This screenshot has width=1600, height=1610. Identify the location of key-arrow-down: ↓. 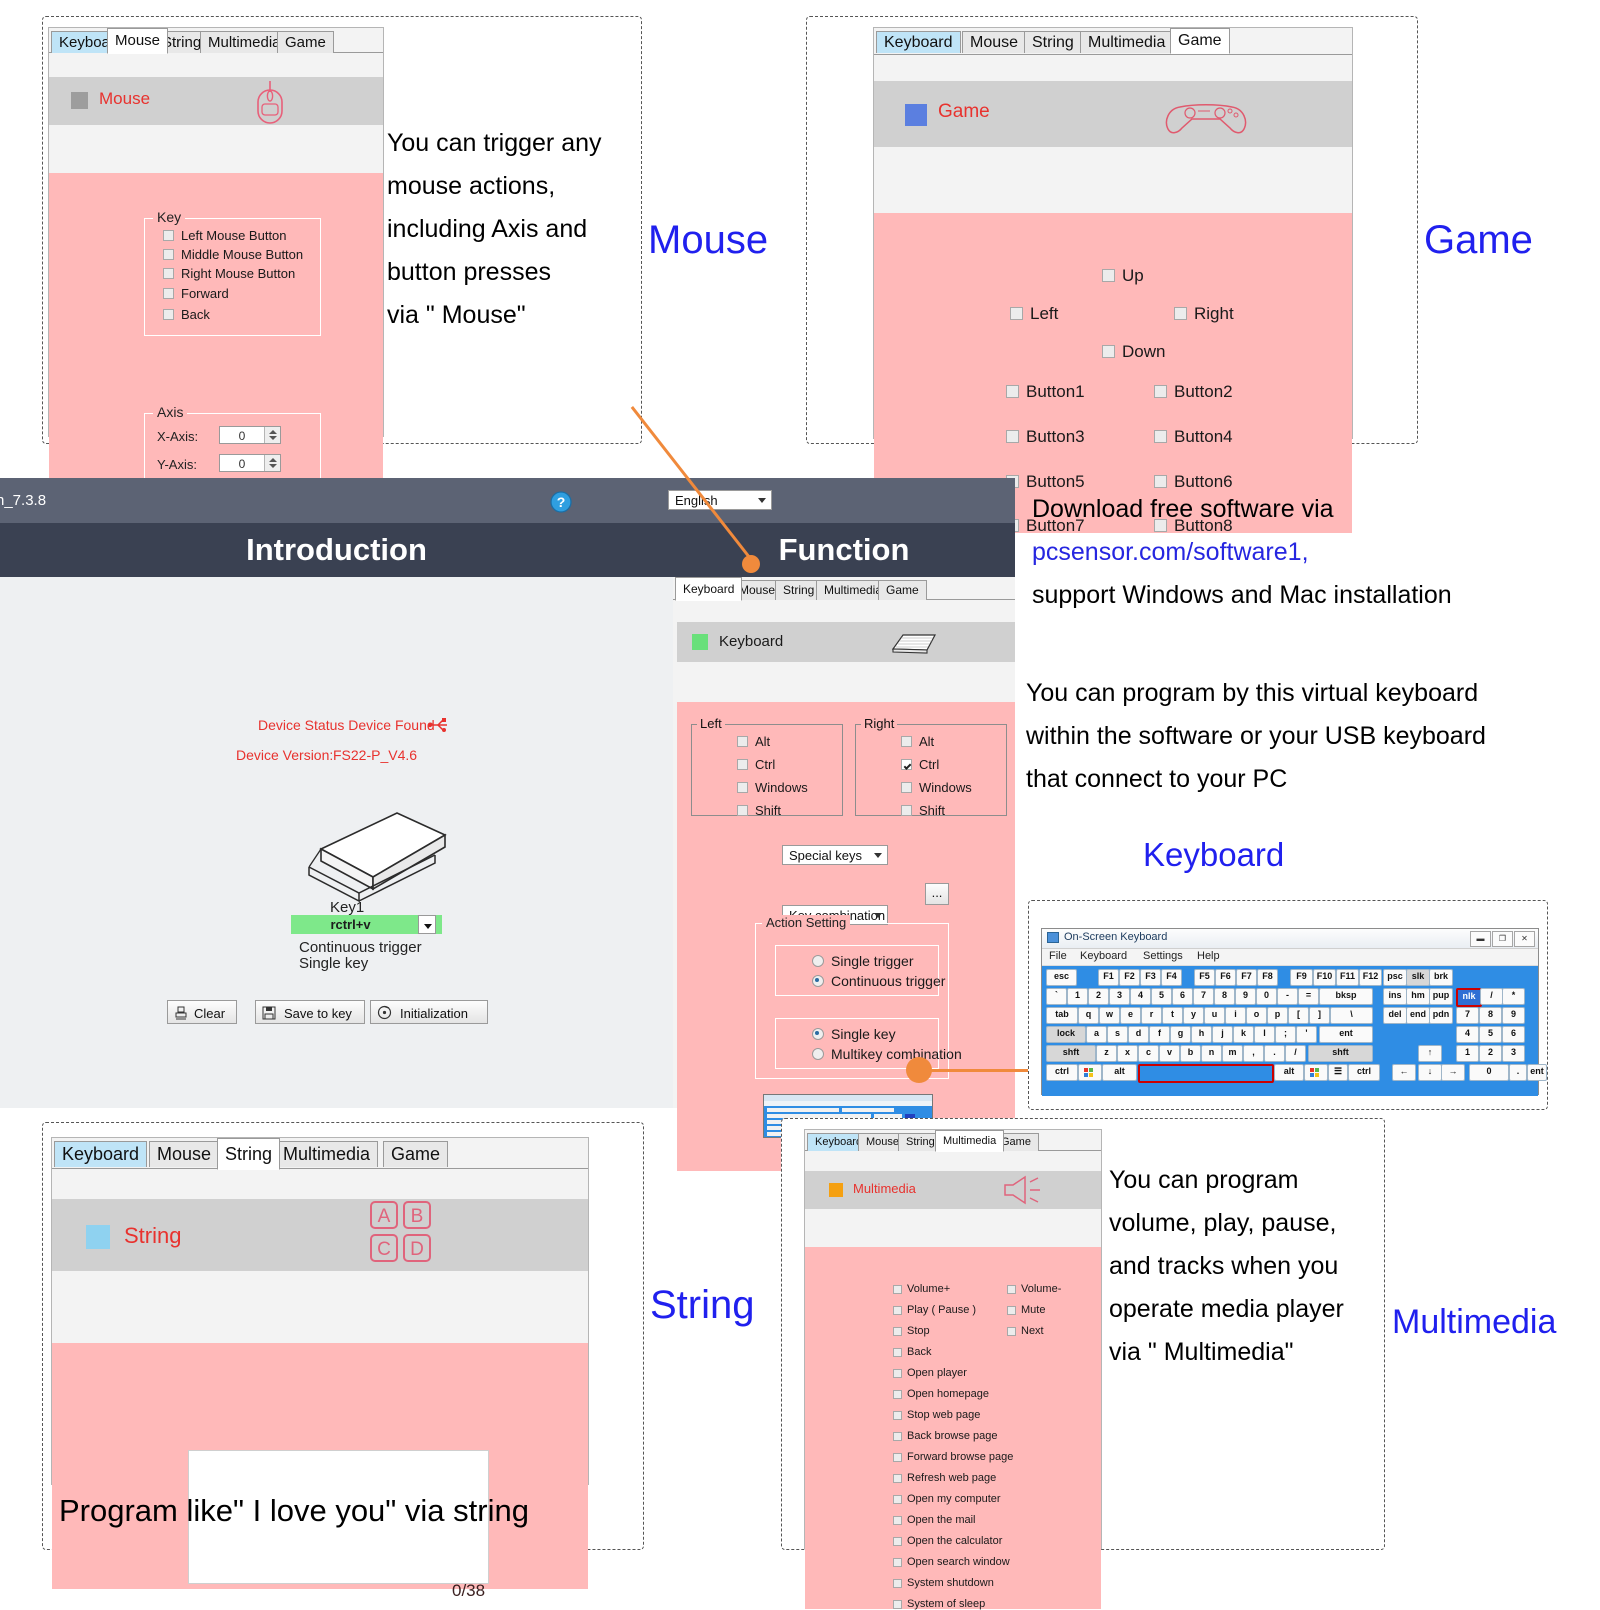
(1430, 1072).